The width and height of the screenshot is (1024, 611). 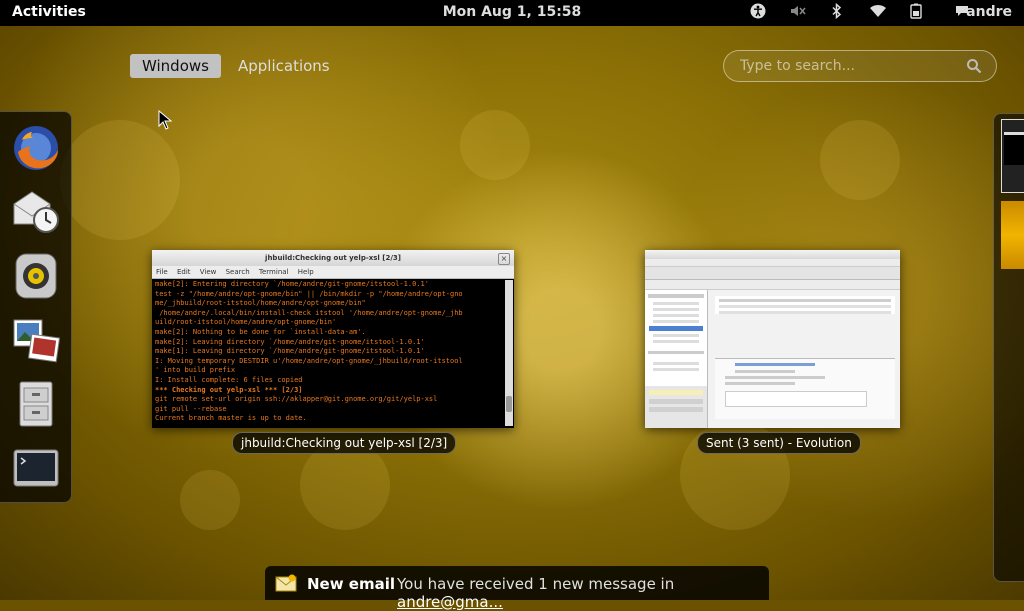 I want to click on menu-file: File, so click(x=162, y=272).